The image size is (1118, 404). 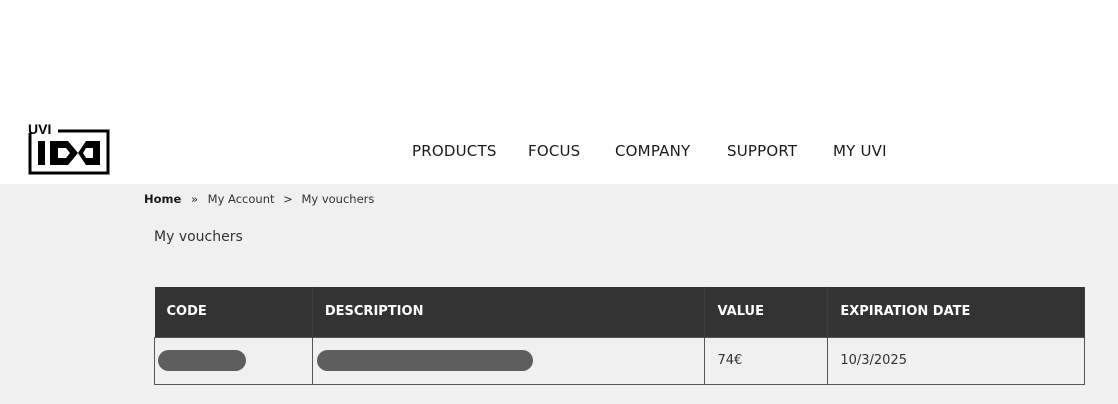 What do you see at coordinates (509, 312) in the screenshot?
I see `column-header-description: DESCRIPTION` at bounding box center [509, 312].